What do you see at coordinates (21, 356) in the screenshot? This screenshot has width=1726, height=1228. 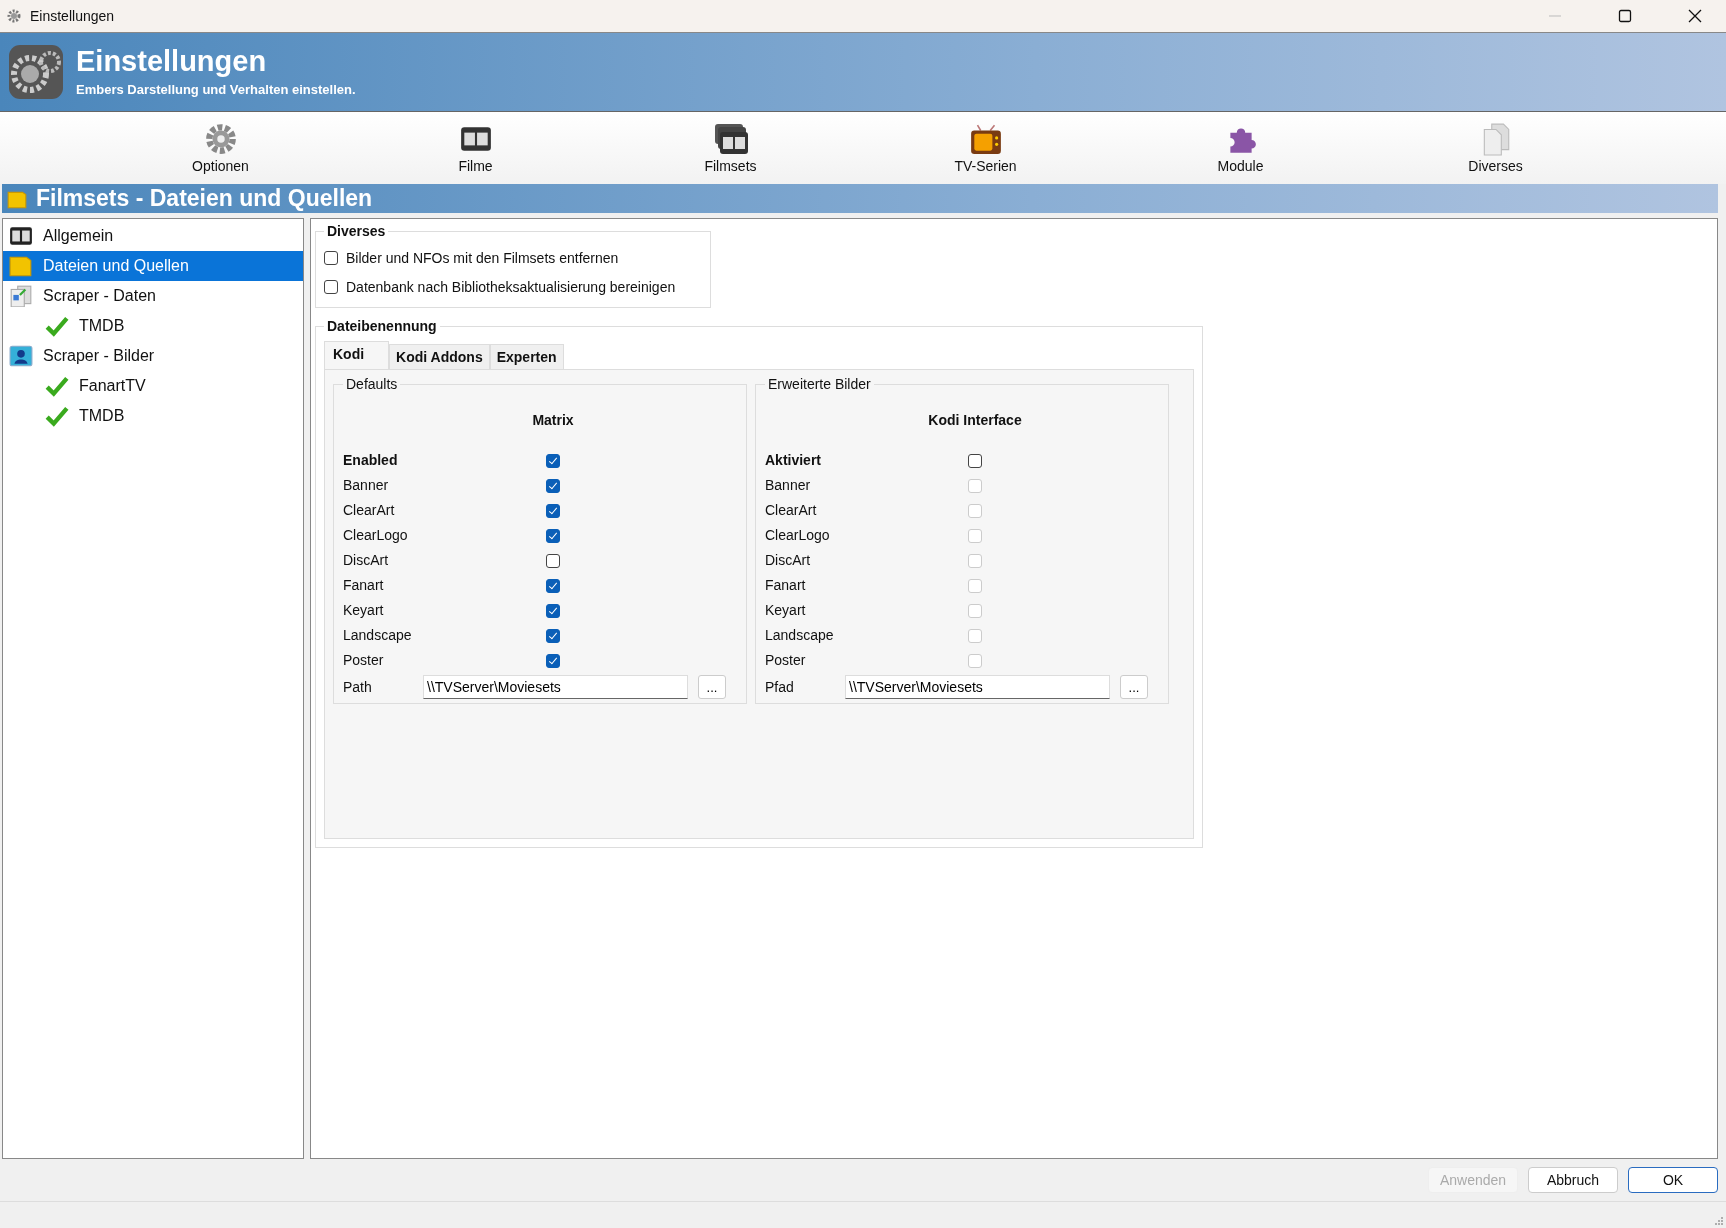 I see `person-image-icon` at bounding box center [21, 356].